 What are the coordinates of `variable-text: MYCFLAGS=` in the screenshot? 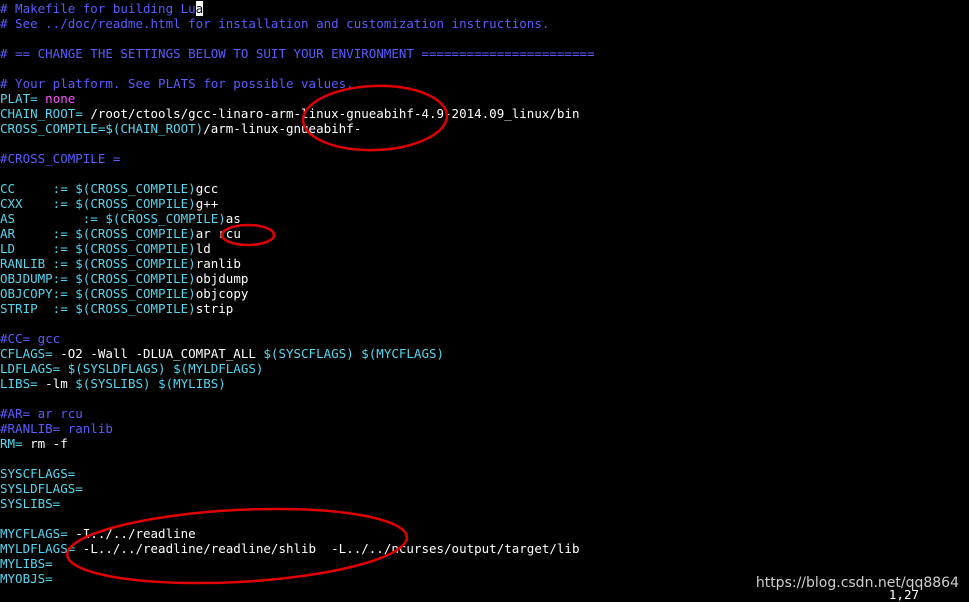 It's located at (34, 533).